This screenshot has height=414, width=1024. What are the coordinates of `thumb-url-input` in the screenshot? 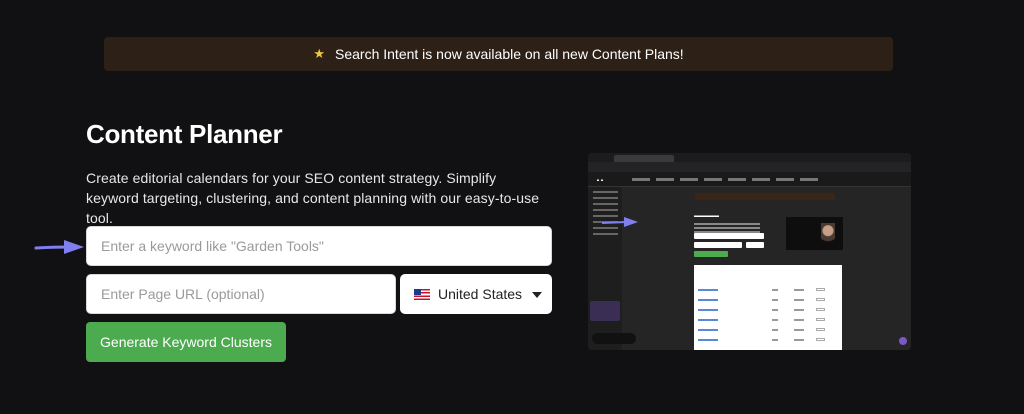 It's located at (718, 245).